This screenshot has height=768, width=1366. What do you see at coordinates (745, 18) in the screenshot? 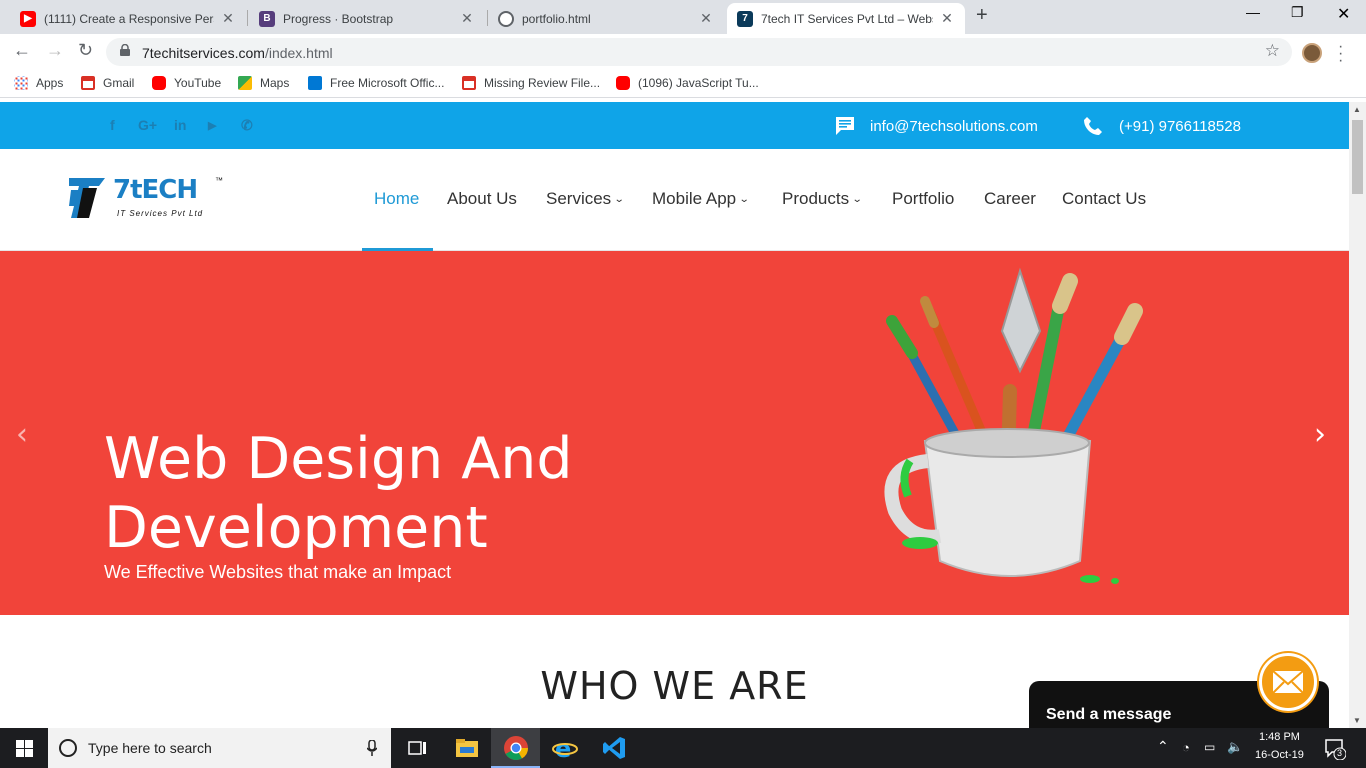
I see `7tech-icon: 7` at bounding box center [745, 18].